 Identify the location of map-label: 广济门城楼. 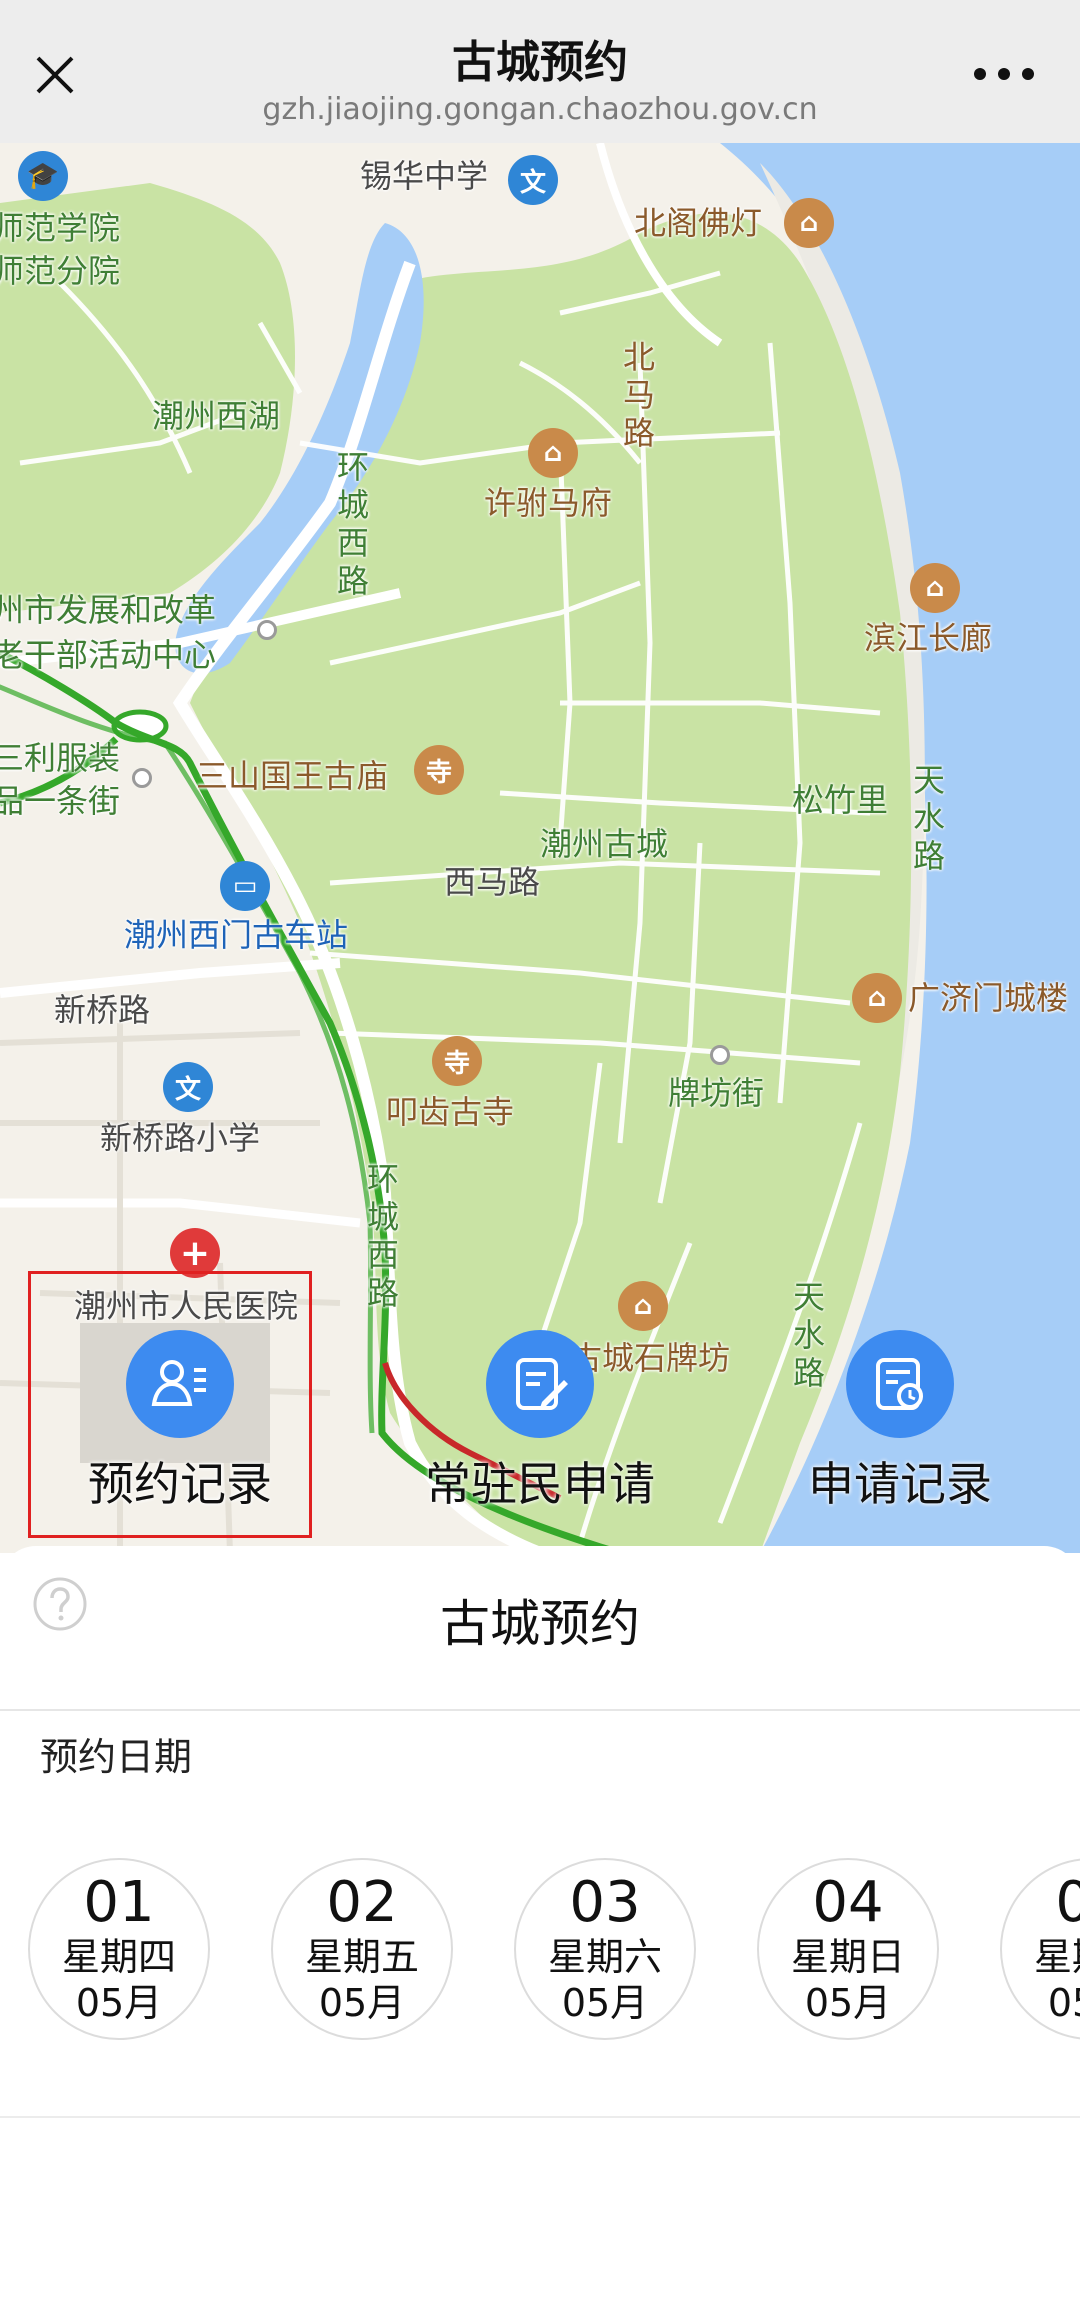
(988, 998).